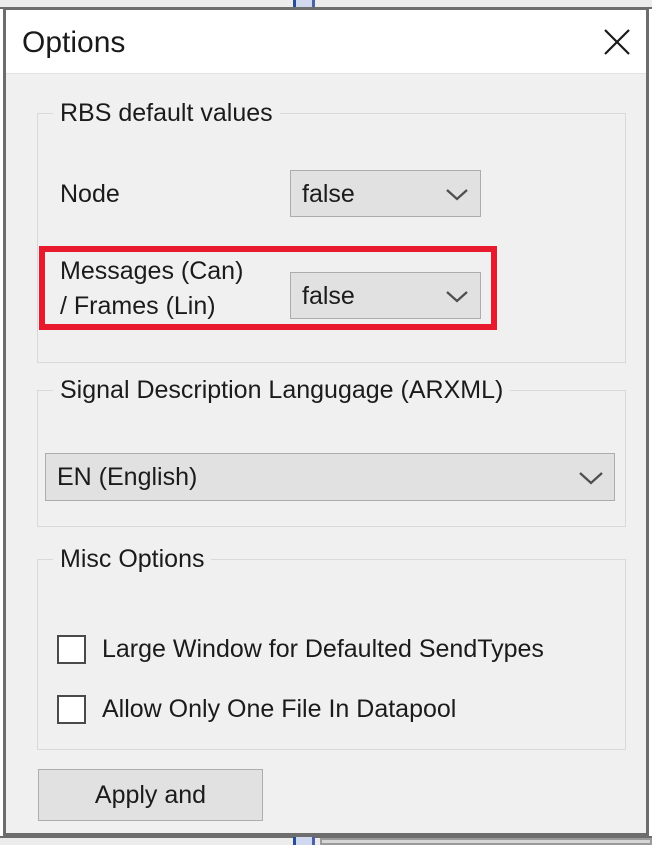 The image size is (652, 845). What do you see at coordinates (323, 649) in the screenshot?
I see `checkbox-large-window-label: Large Window for Defaulted SendTypes` at bounding box center [323, 649].